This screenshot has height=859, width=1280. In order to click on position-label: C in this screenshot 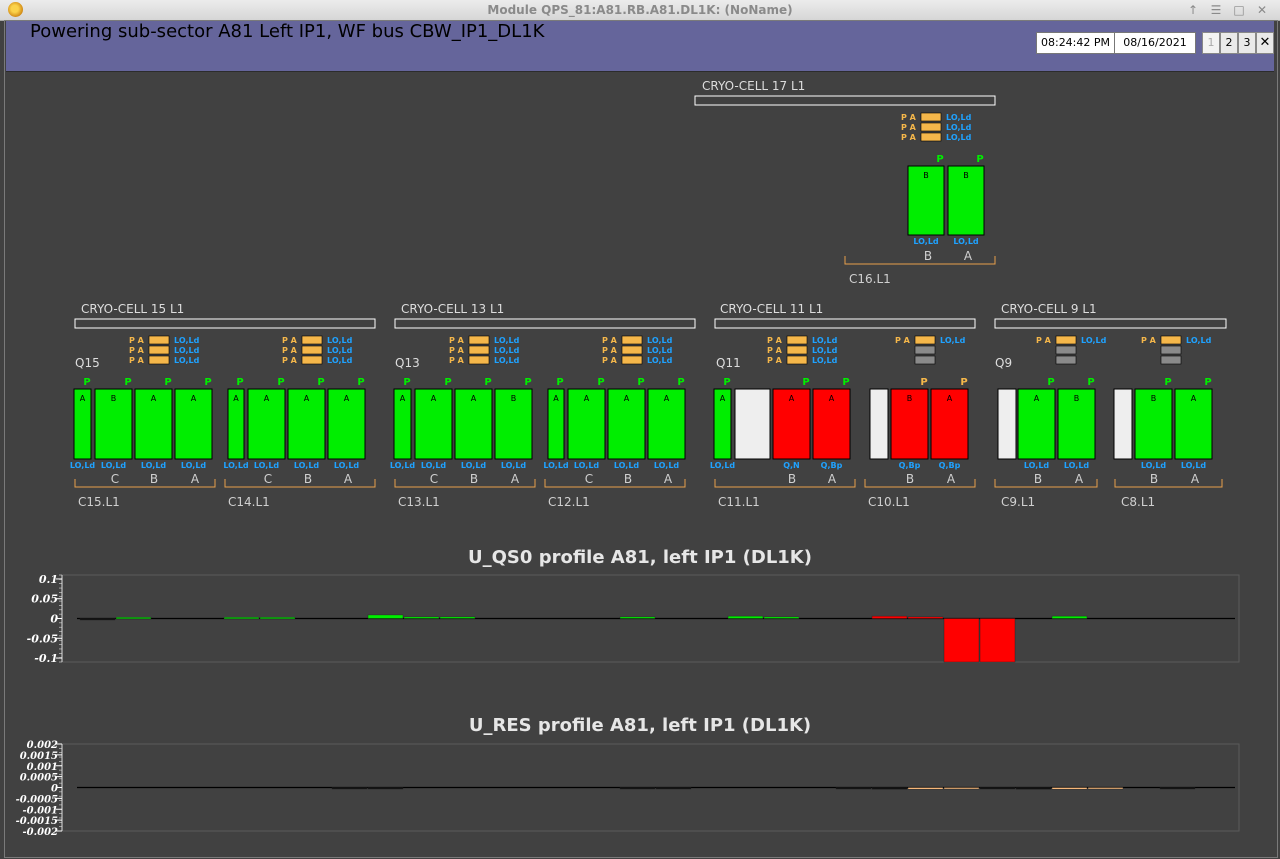, I will do `click(268, 479)`.